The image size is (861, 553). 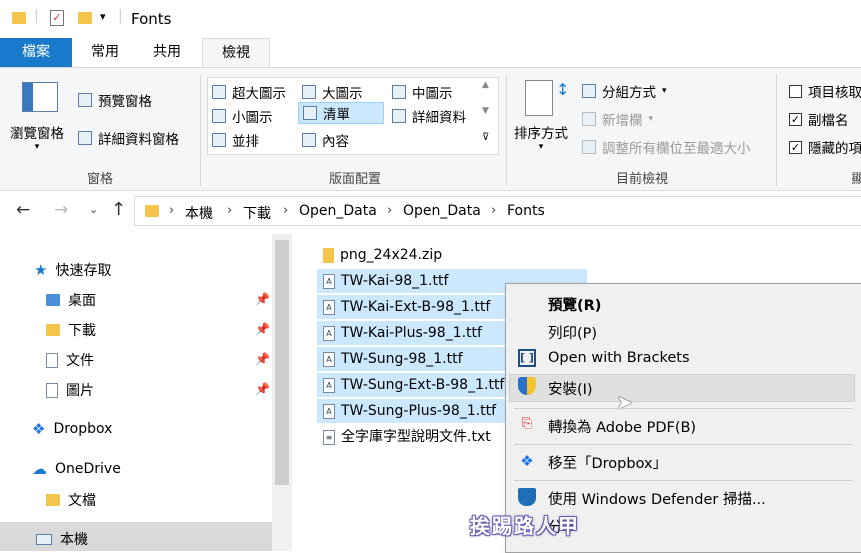 I want to click on recent-locations-icon: ⌄, so click(x=93, y=209).